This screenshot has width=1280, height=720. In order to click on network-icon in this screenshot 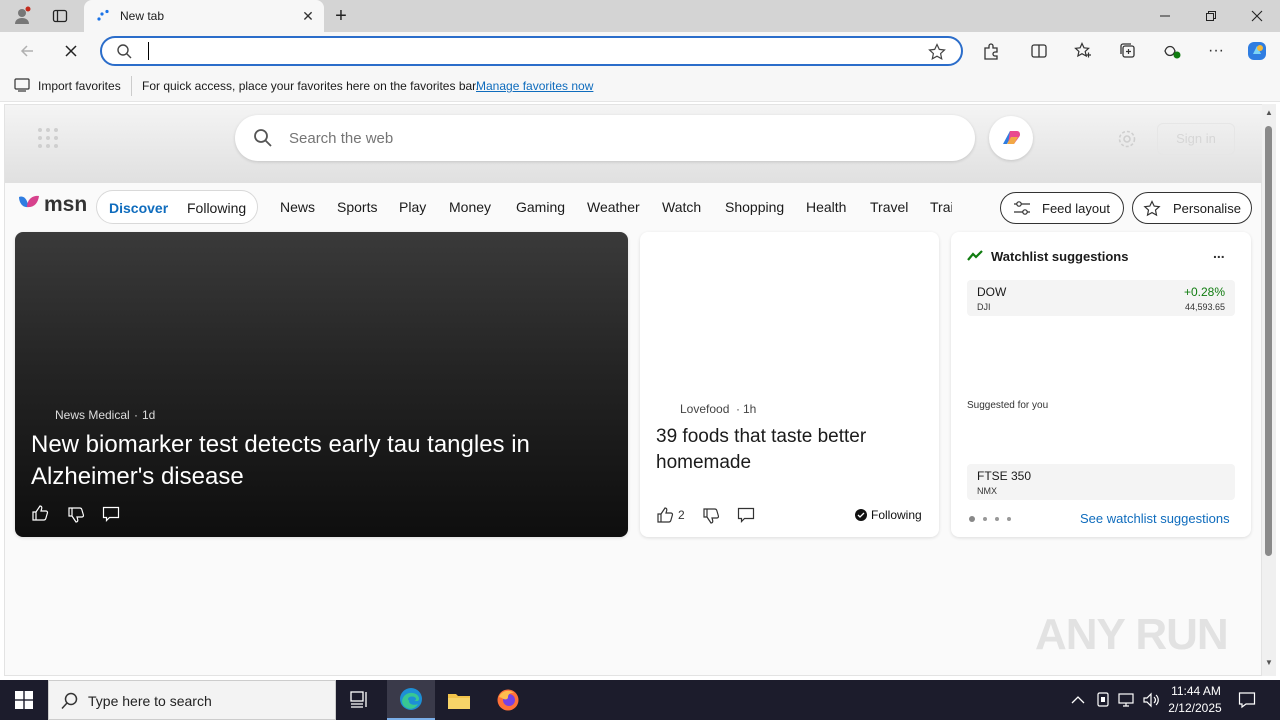, I will do `click(1127, 701)`.